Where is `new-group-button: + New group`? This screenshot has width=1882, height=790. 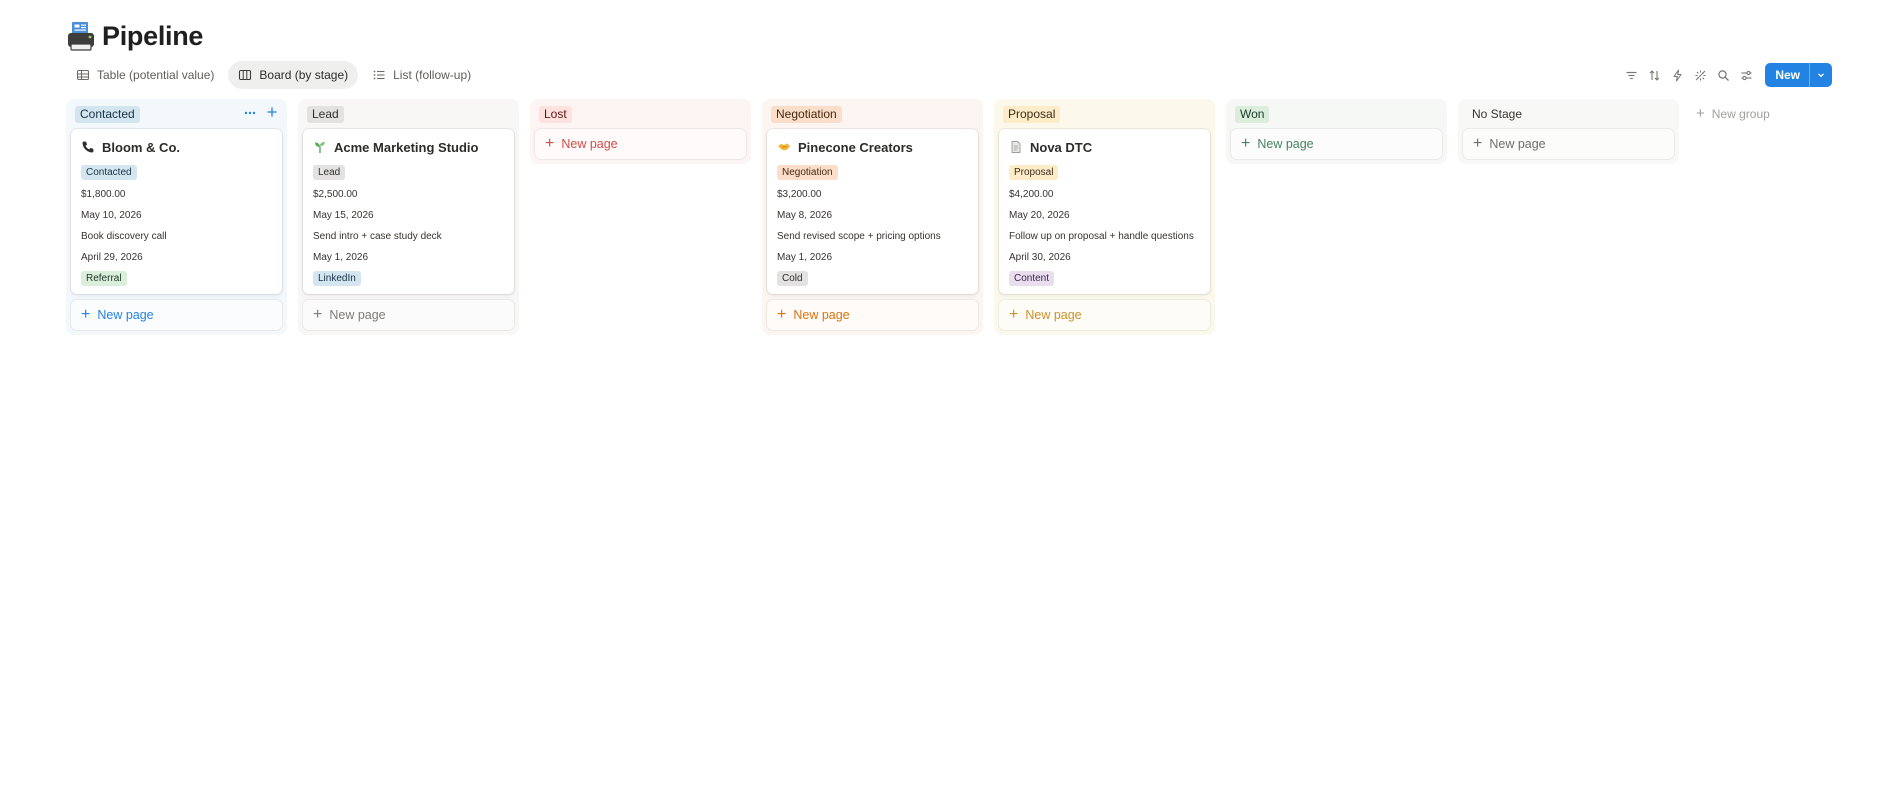
new-group-button: + New group is located at coordinates (1756, 114).